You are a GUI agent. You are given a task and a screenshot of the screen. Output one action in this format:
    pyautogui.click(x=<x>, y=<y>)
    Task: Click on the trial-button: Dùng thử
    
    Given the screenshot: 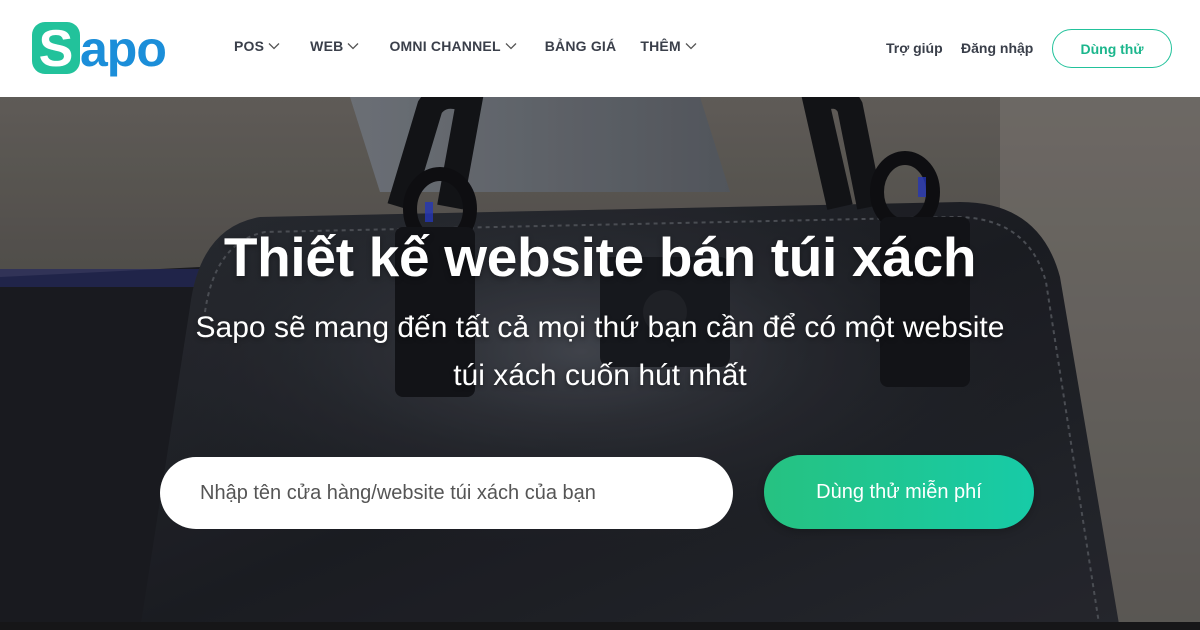 What is the action you would take?
    pyautogui.click(x=1112, y=48)
    